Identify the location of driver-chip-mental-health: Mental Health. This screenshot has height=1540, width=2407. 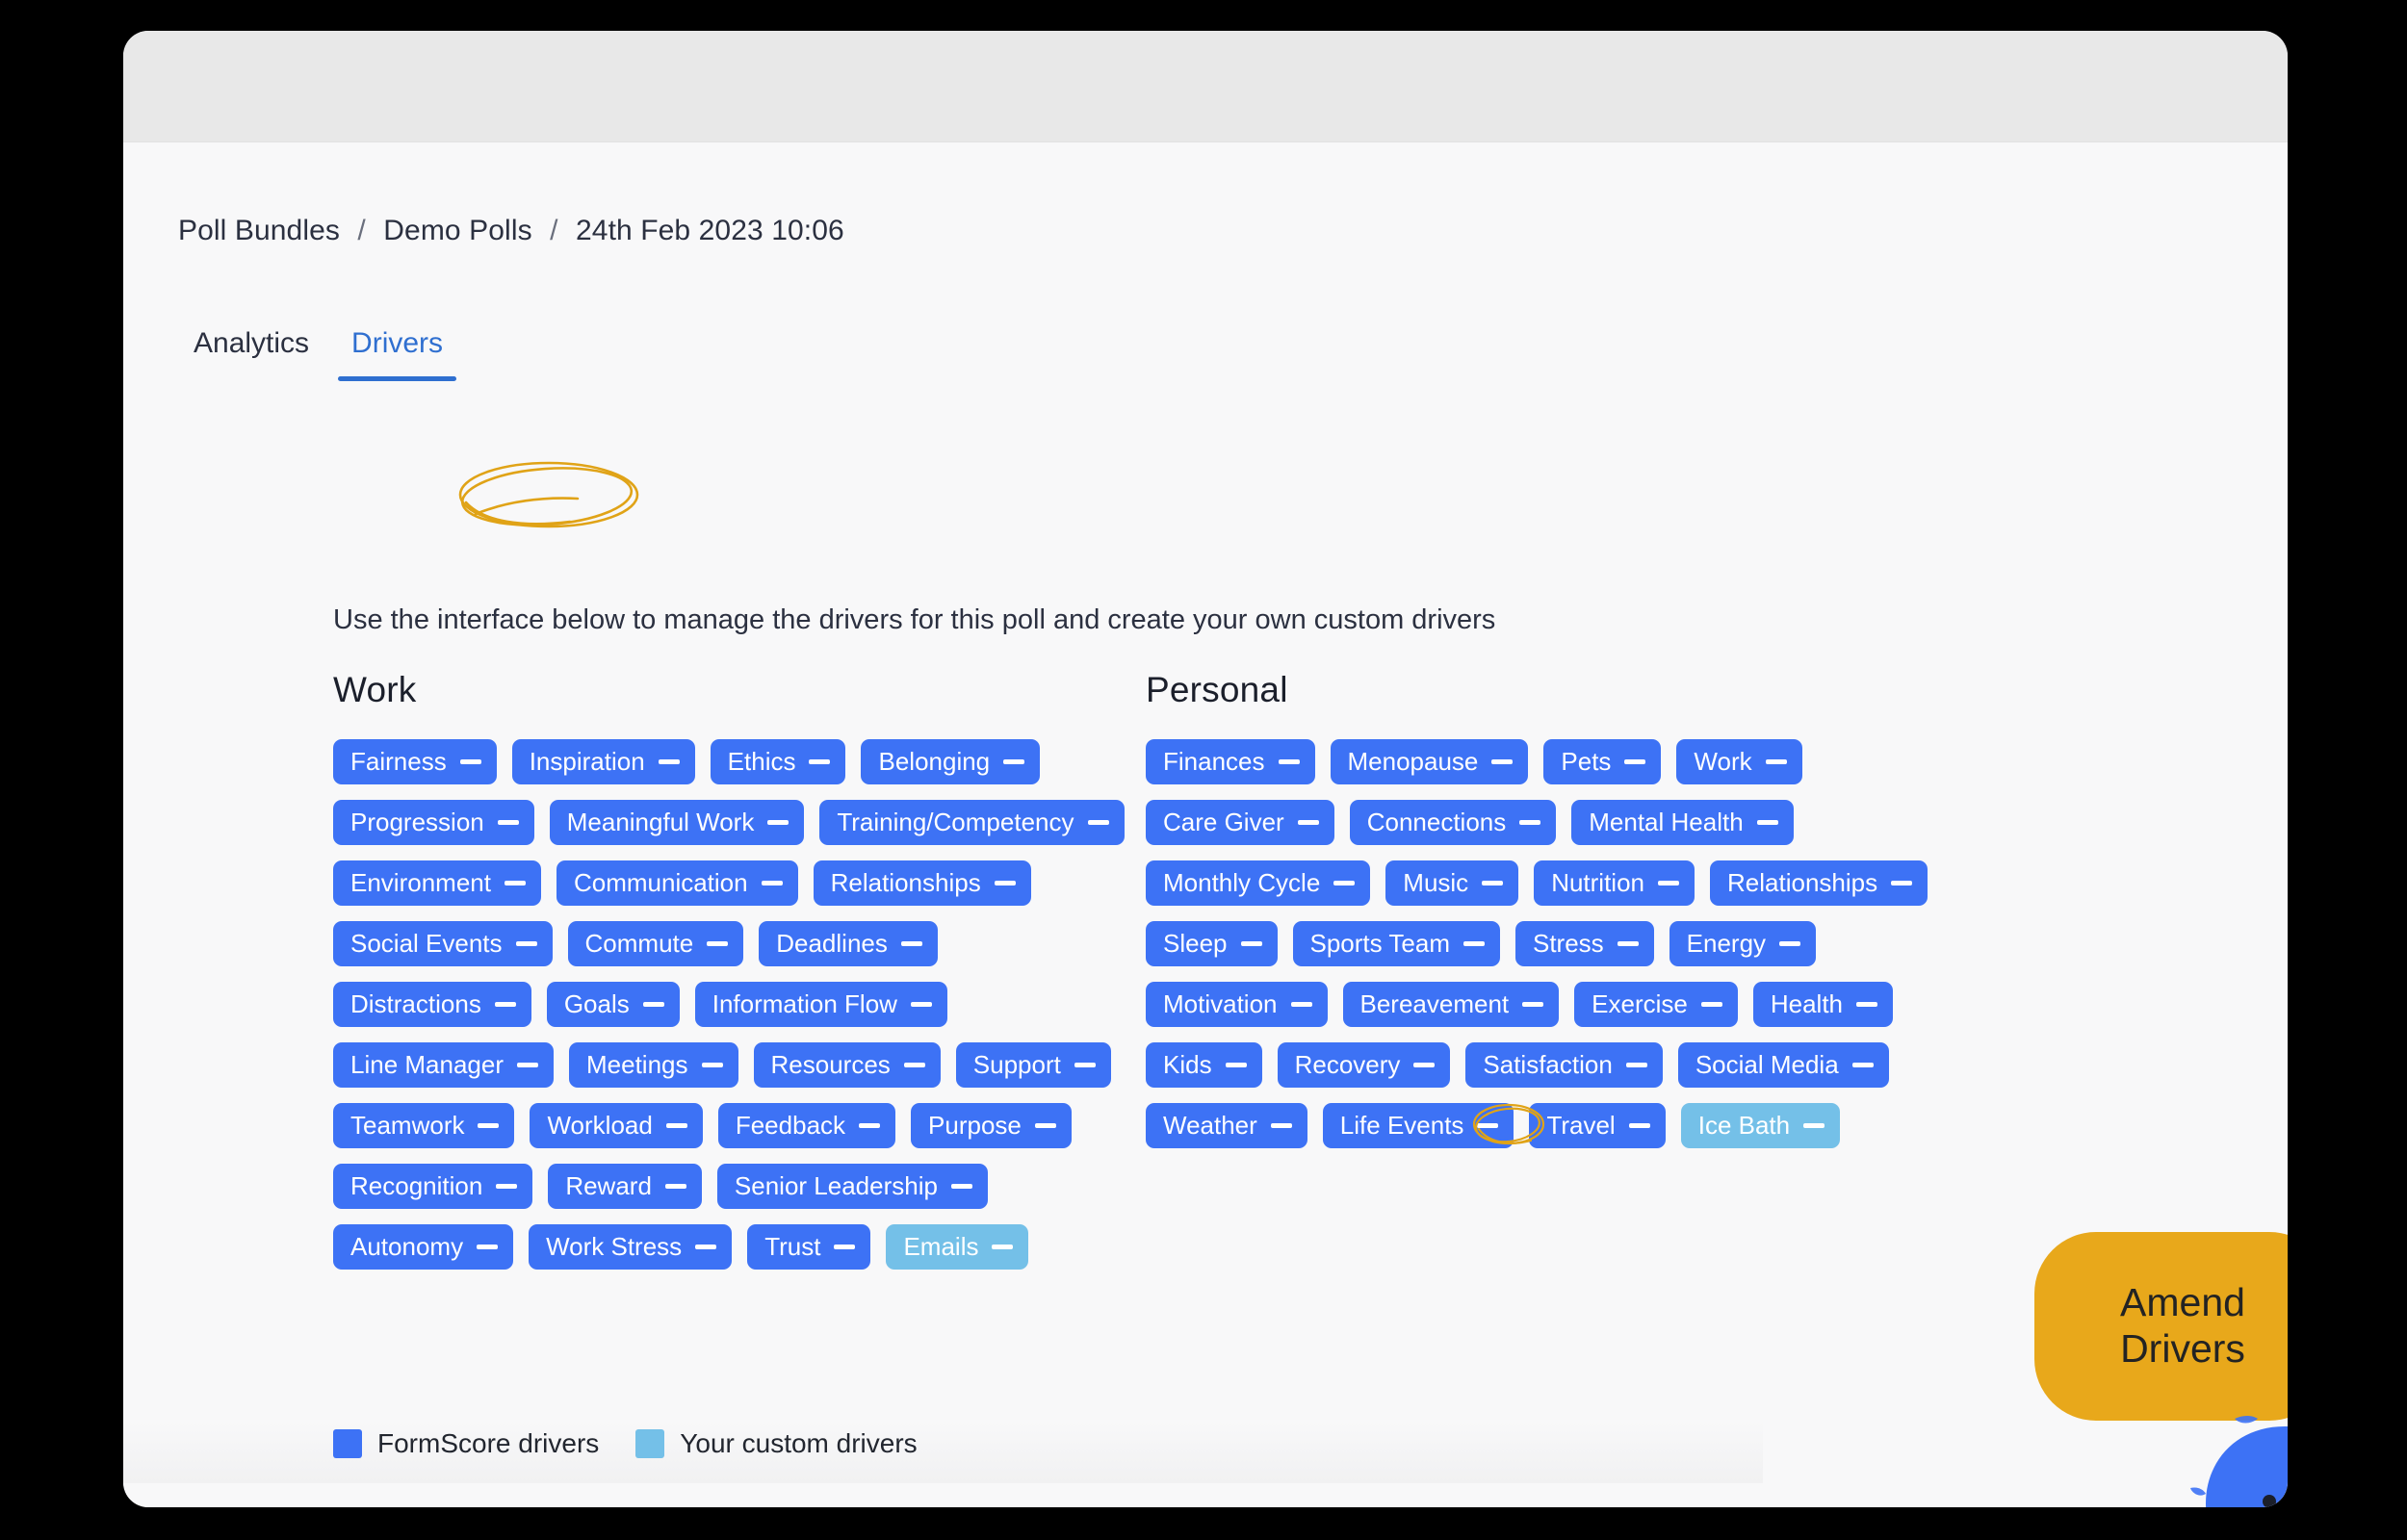
(1682, 822).